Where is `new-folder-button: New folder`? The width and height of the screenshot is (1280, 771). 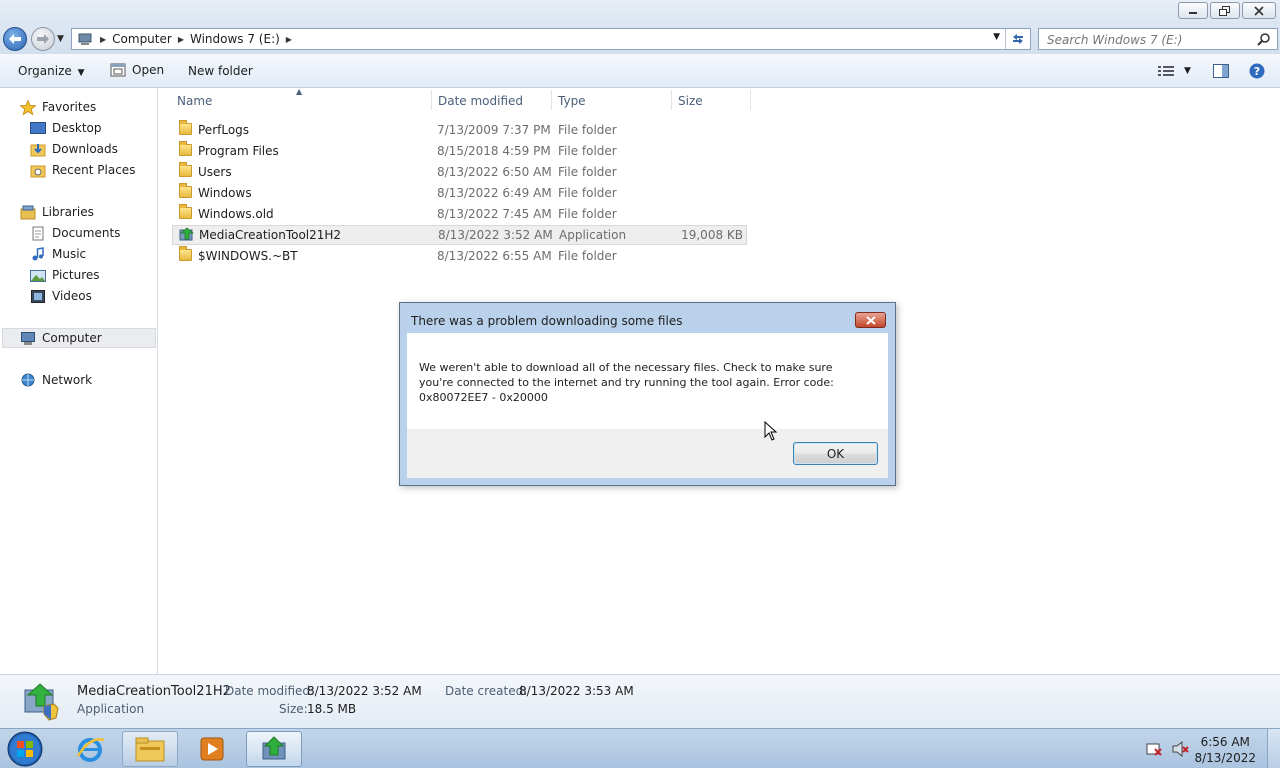 new-folder-button: New folder is located at coordinates (220, 71).